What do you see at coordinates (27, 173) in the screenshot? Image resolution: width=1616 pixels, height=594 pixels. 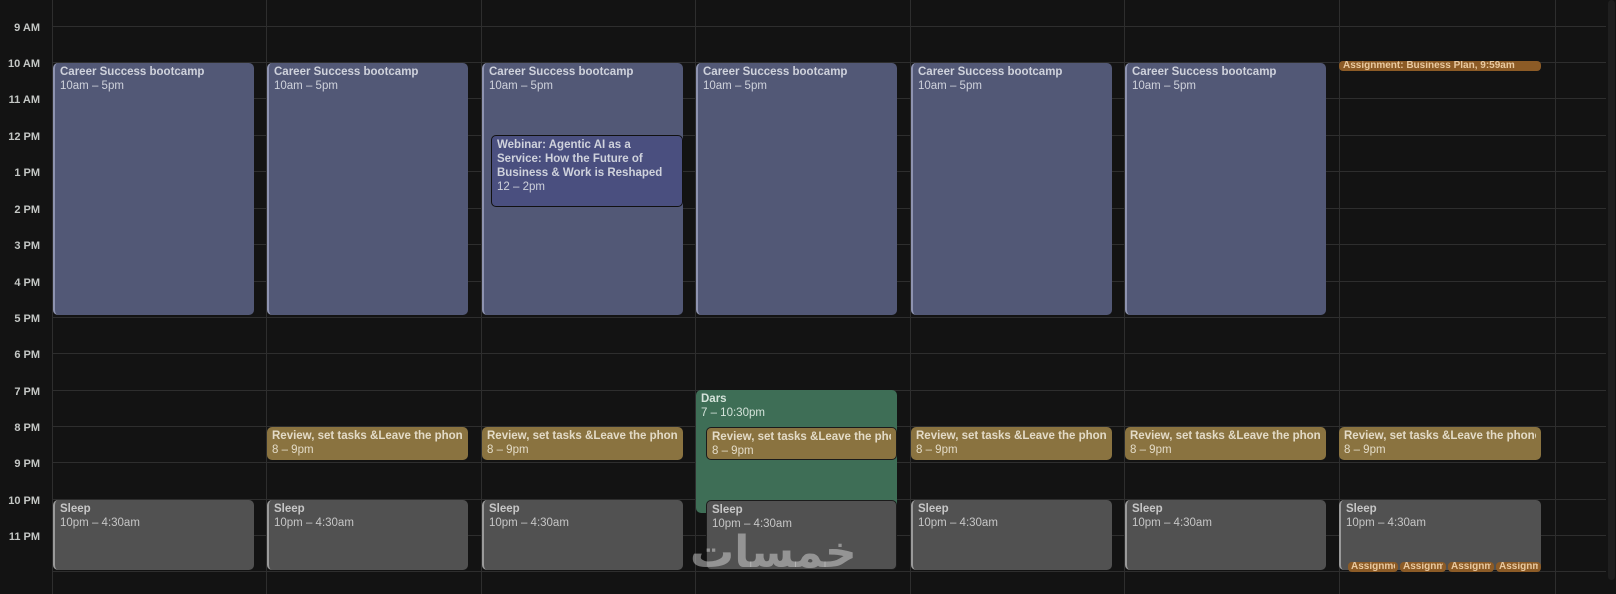 I see `time-label: 1 PM` at bounding box center [27, 173].